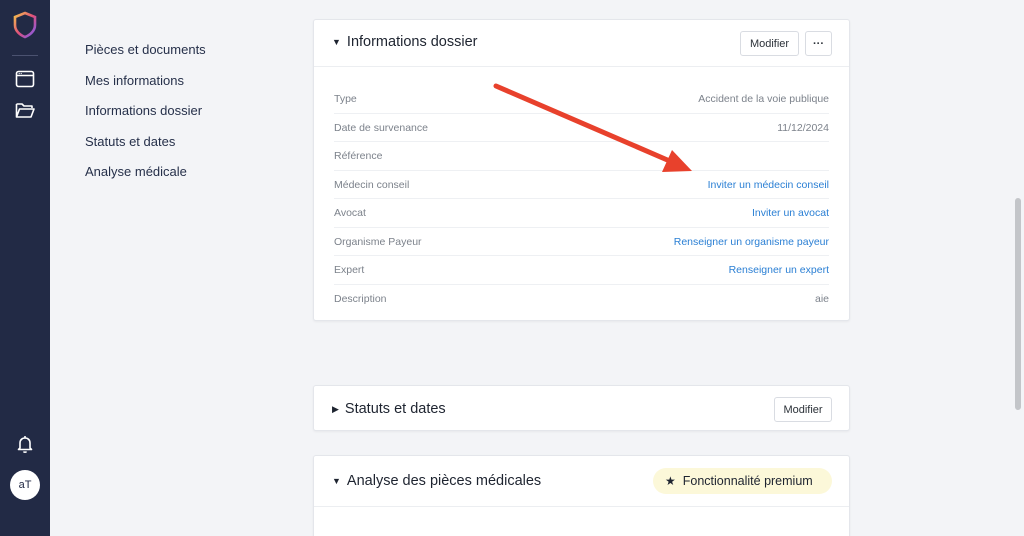 Image resolution: width=1024 pixels, height=536 pixels. Describe the element at coordinates (581, 299) in the screenshot. I see `info-row-description: Description aie` at that location.